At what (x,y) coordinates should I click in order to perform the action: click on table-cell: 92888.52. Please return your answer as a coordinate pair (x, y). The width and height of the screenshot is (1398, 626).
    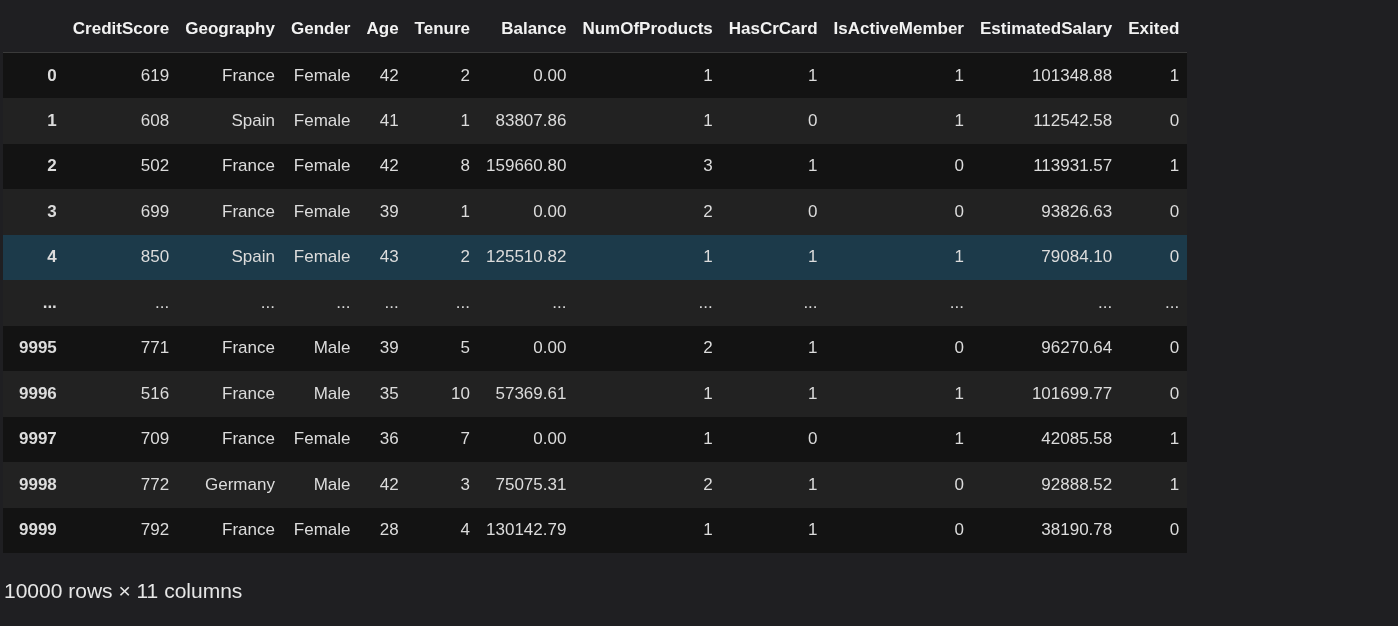
    Looking at the image, I should click on (1046, 485).